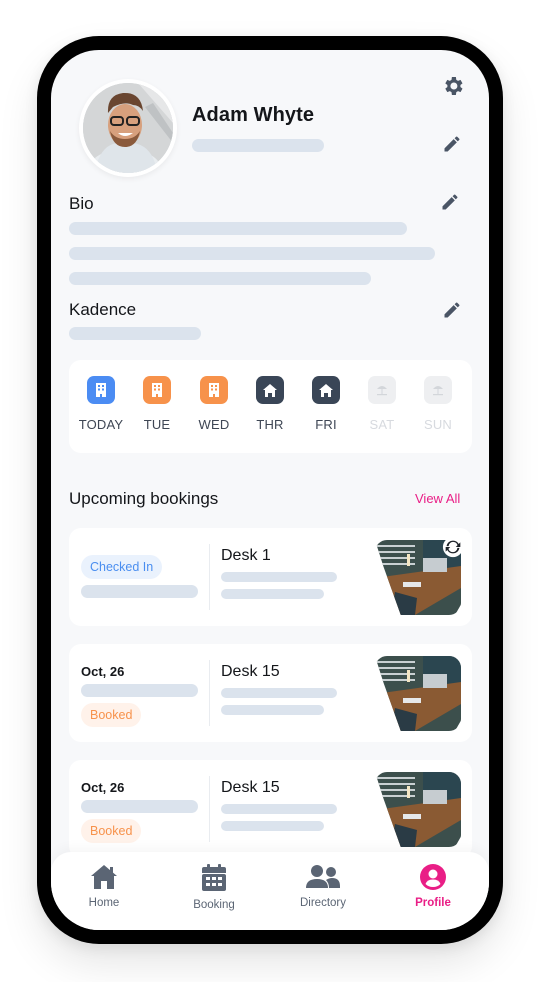 Image resolution: width=539 pixels, height=982 pixels. I want to click on settings-button, so click(453, 86).